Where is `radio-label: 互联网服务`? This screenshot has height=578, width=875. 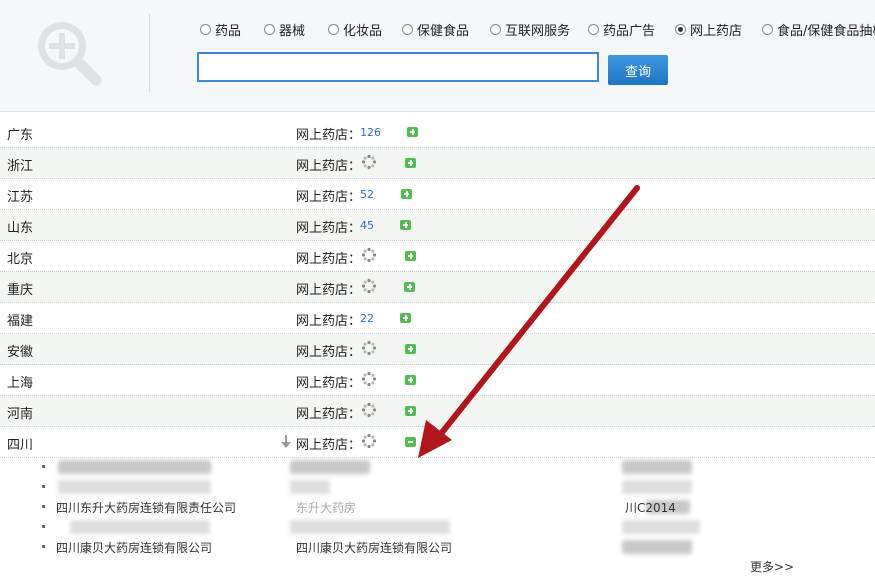 radio-label: 互联网服务 is located at coordinates (538, 31).